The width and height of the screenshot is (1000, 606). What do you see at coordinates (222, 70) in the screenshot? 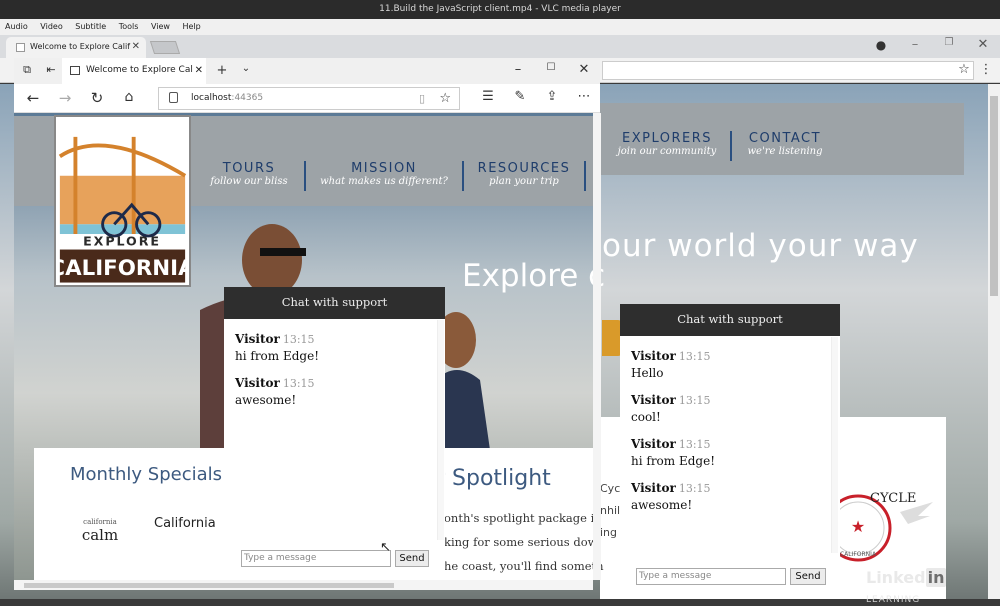
I see `new-tab-icon: +` at bounding box center [222, 70].